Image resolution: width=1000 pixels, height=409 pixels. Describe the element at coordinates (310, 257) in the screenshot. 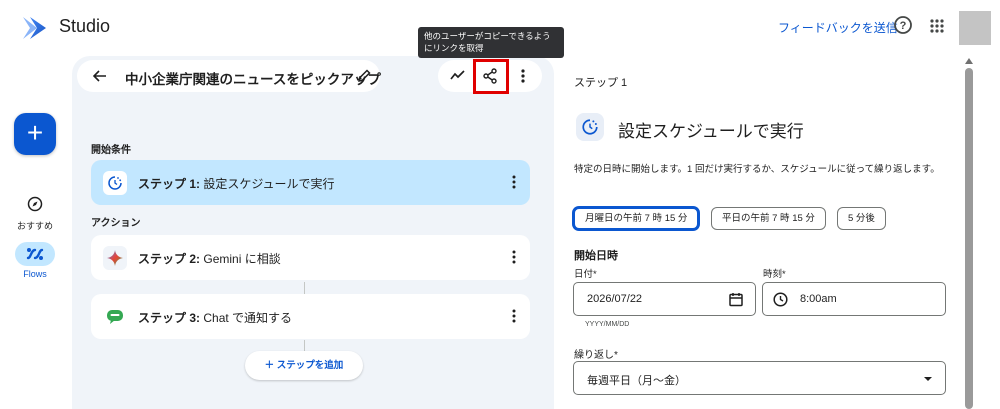

I see `step-card-2: ステップ 2: Gemini に相談` at that location.